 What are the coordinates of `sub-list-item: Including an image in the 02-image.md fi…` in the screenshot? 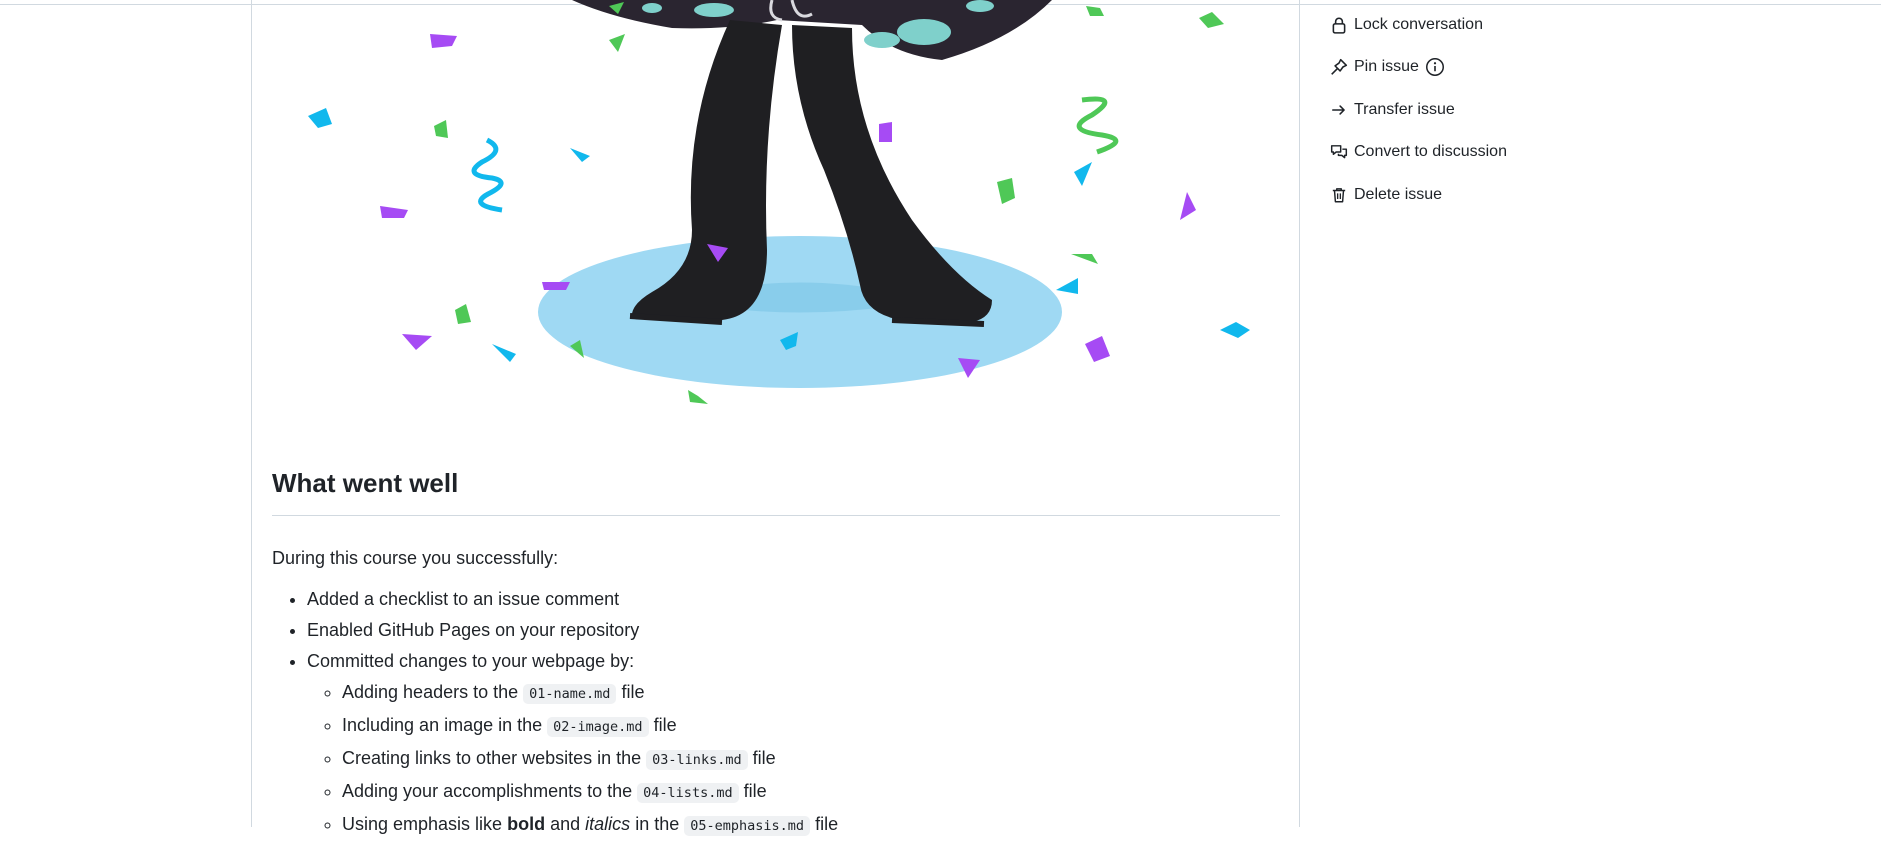 It's located at (811, 726).